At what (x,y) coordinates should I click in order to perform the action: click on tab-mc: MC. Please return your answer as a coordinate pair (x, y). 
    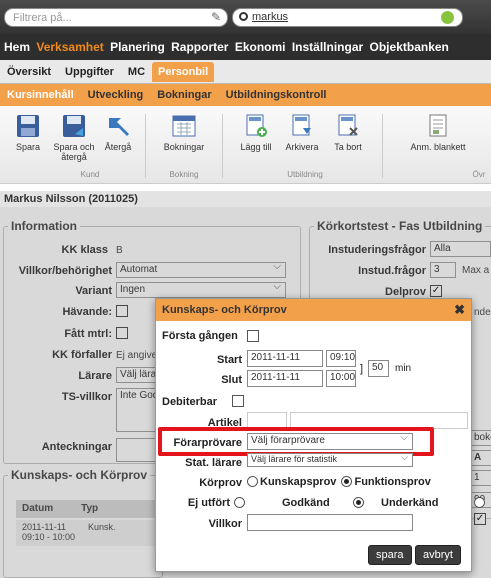
    Looking at the image, I should click on (136, 72).